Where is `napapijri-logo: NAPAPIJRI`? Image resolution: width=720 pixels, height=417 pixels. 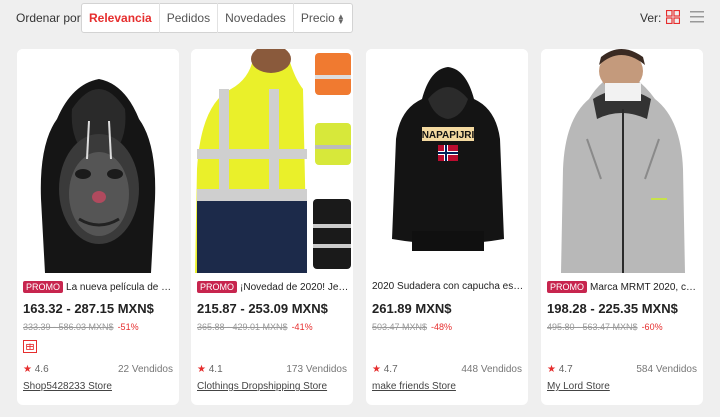 napapijri-logo: NAPAPIJRI is located at coordinates (448, 135).